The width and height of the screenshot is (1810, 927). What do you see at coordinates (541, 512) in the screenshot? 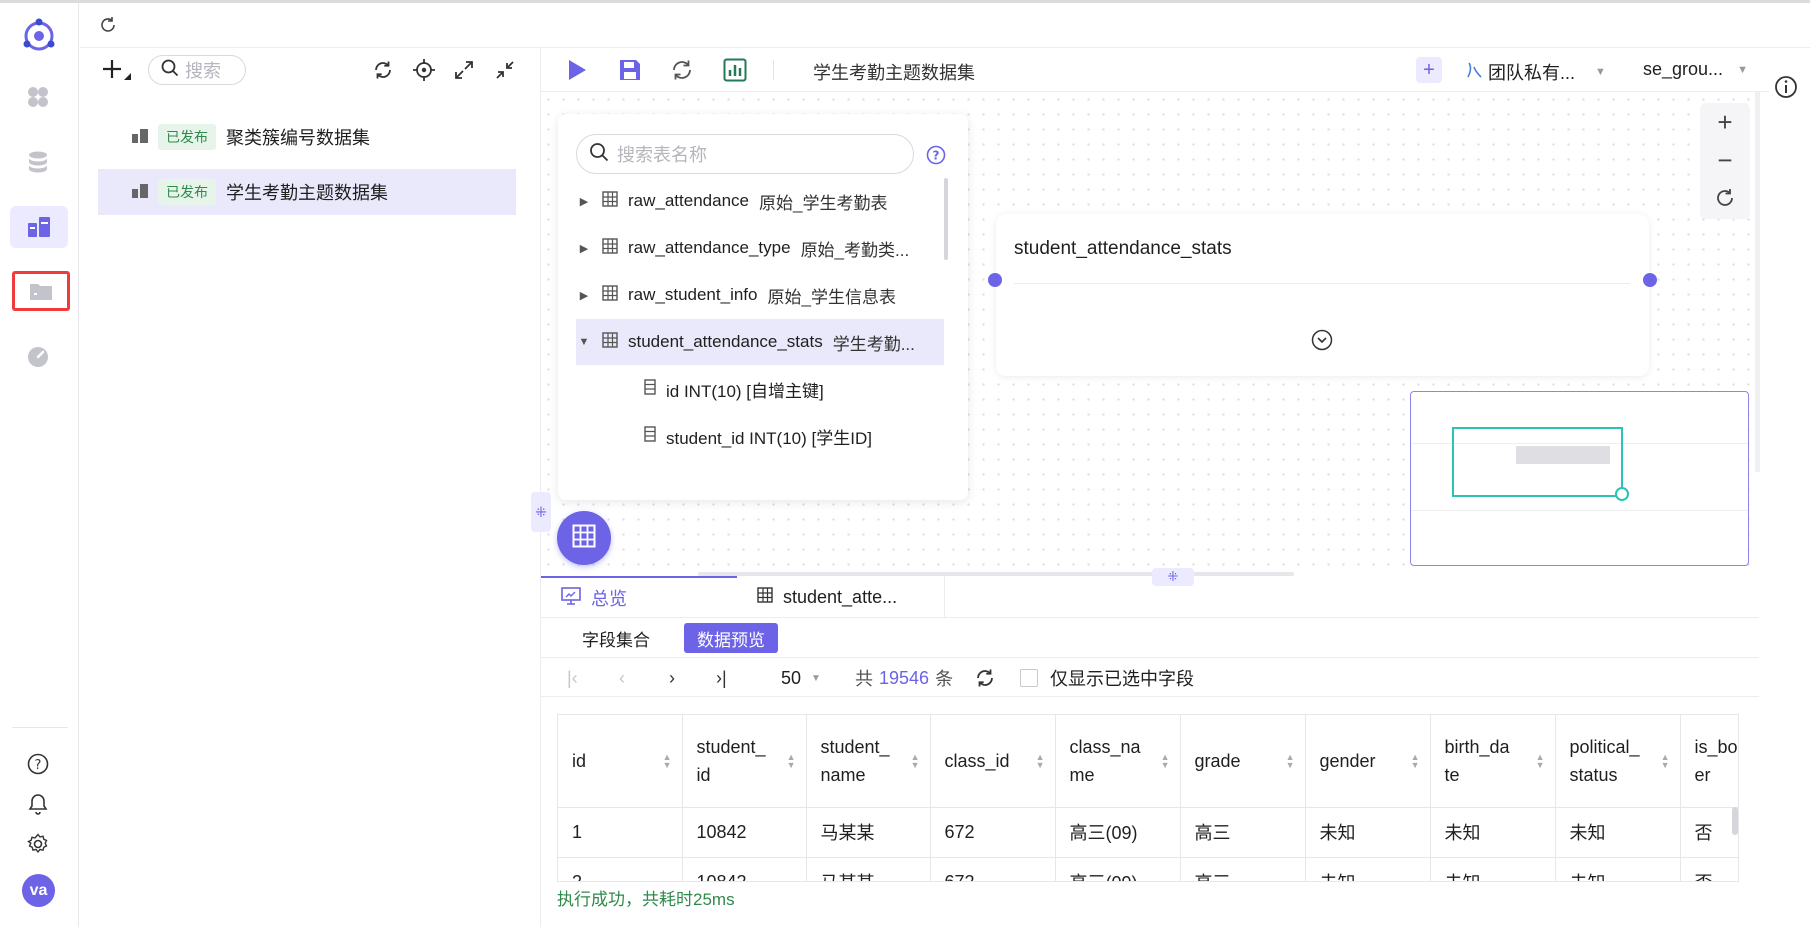
I see `panel-toggle-handle: ⁜` at bounding box center [541, 512].